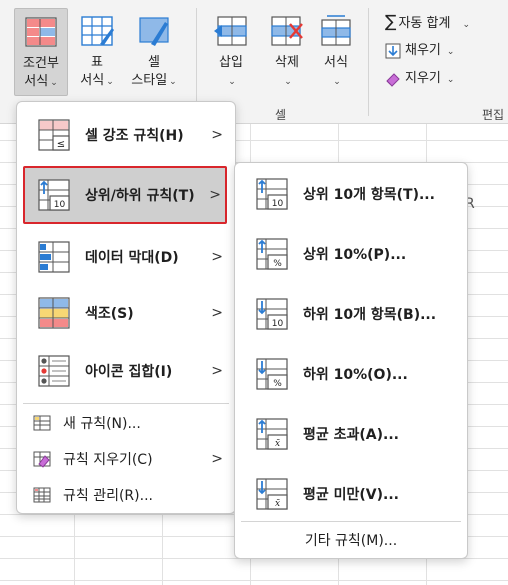  Describe the element at coordinates (272, 314) in the screenshot. I see `bottom-10-items-icon: 10` at that location.